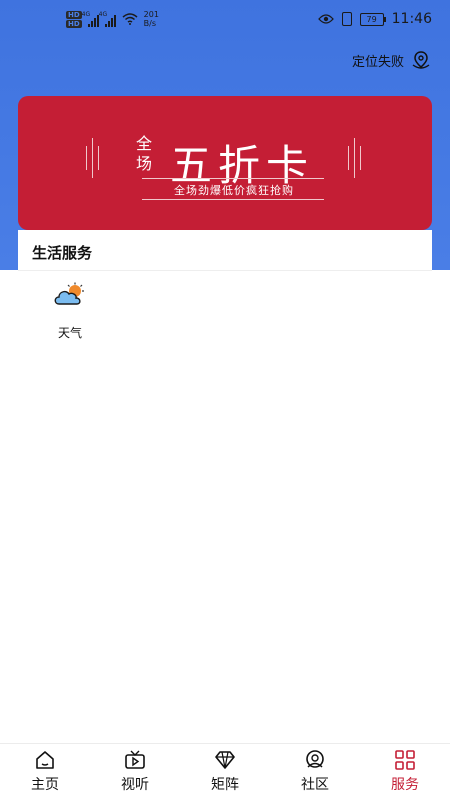 The height and width of the screenshot is (800, 450). Describe the element at coordinates (315, 785) in the screenshot. I see `nav-label: 社区` at that location.